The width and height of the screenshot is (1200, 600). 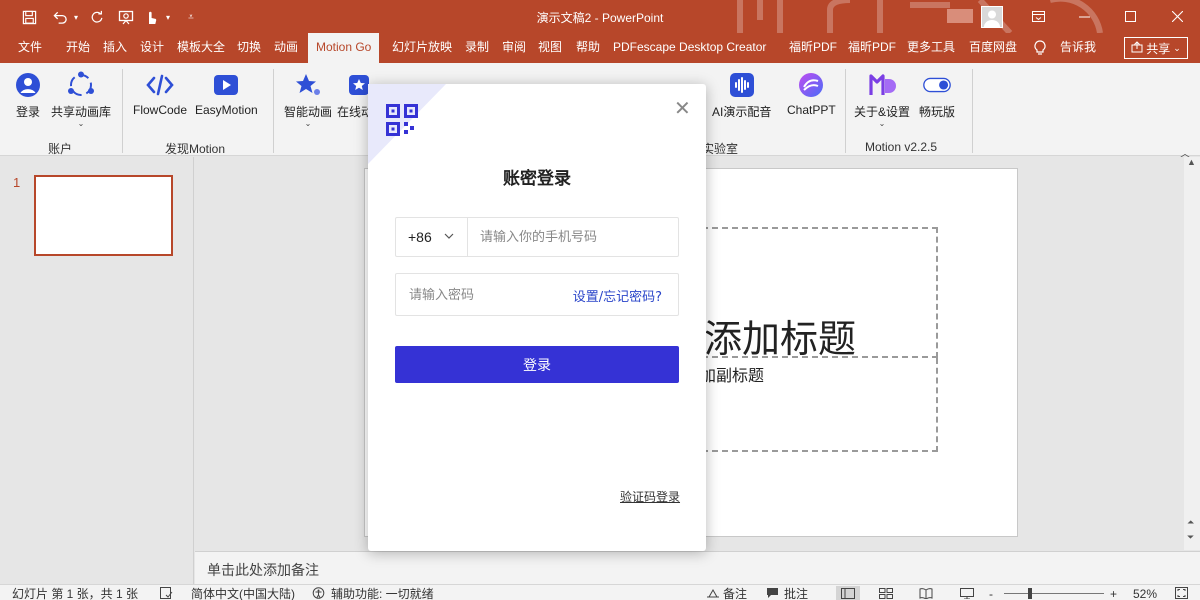 What do you see at coordinates (697, 567) in the screenshot?
I see `notes-pane: 单击此处添加备注` at bounding box center [697, 567].